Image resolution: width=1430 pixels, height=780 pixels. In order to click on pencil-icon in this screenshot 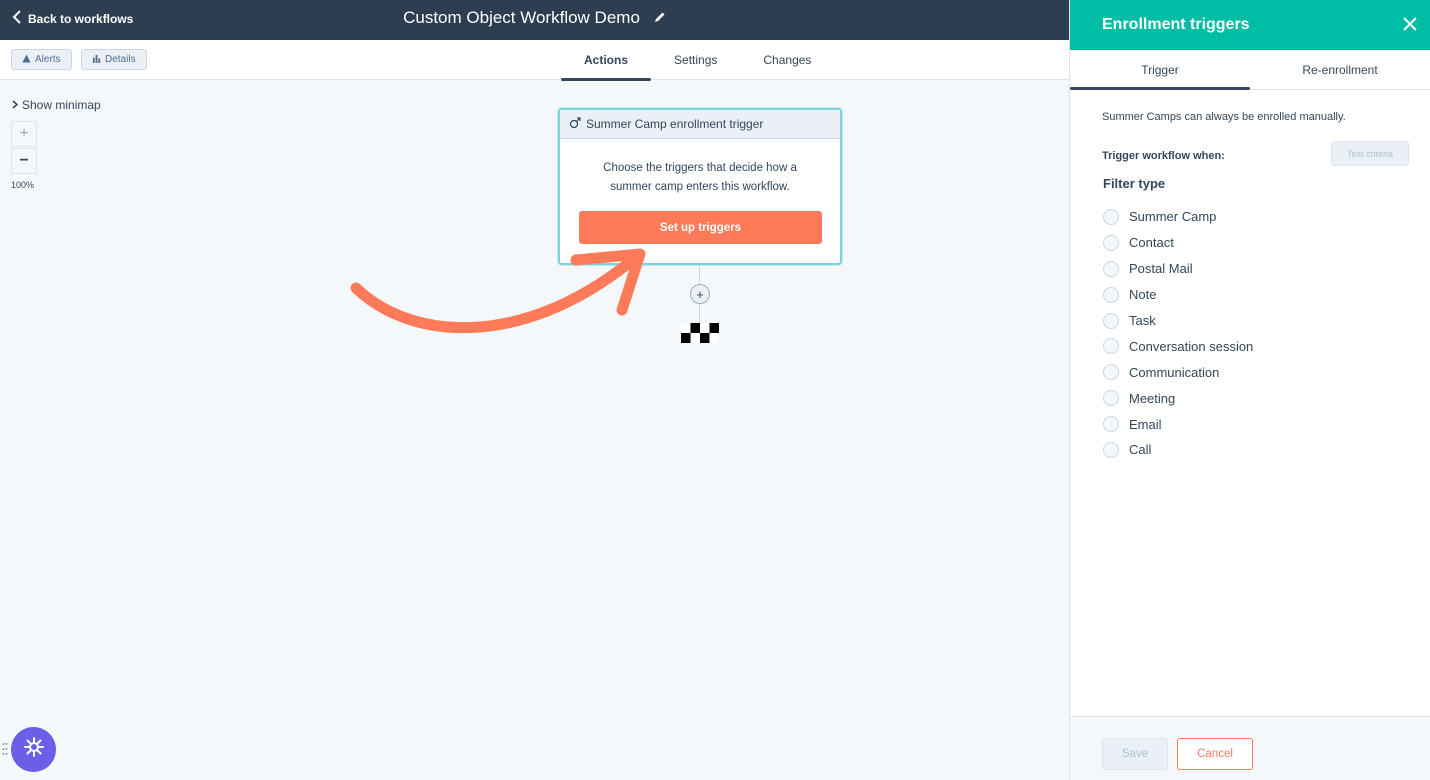, I will do `click(660, 18)`.